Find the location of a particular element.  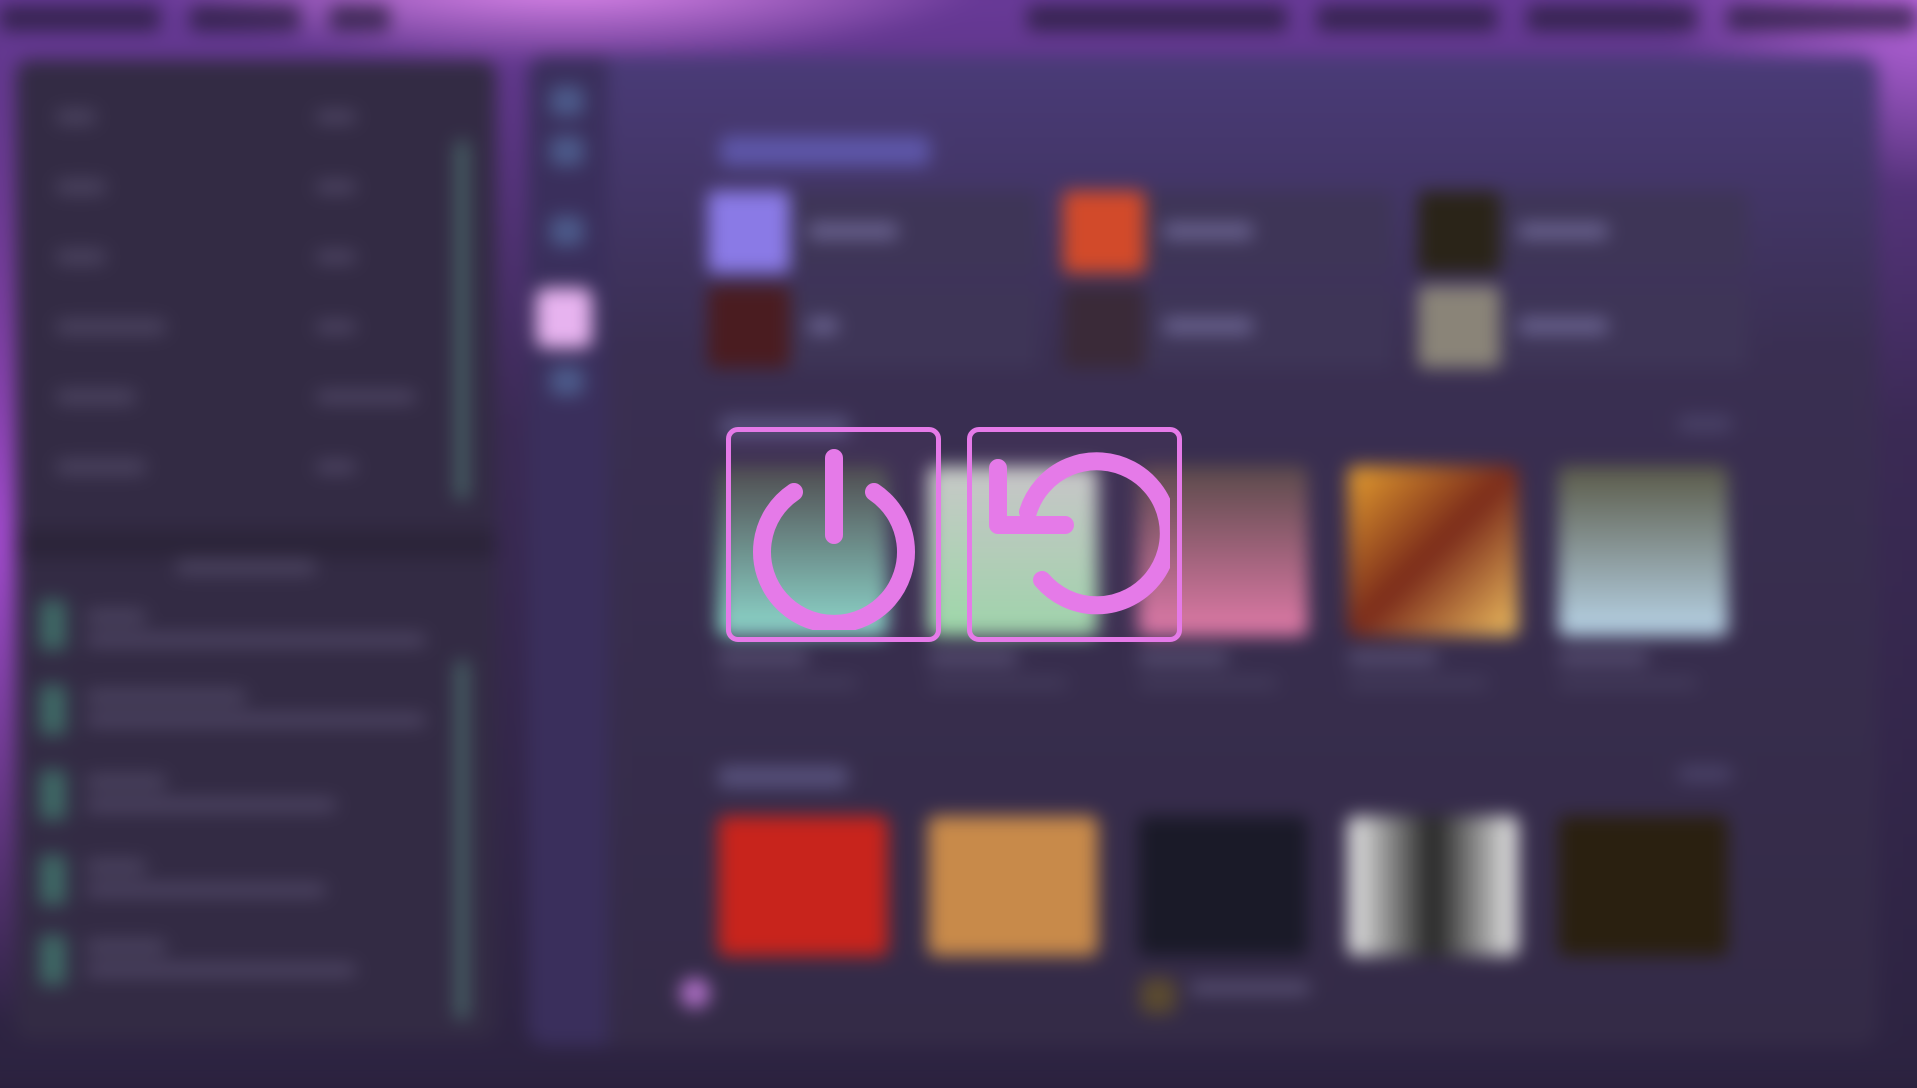

power-icon is located at coordinates (833, 539).